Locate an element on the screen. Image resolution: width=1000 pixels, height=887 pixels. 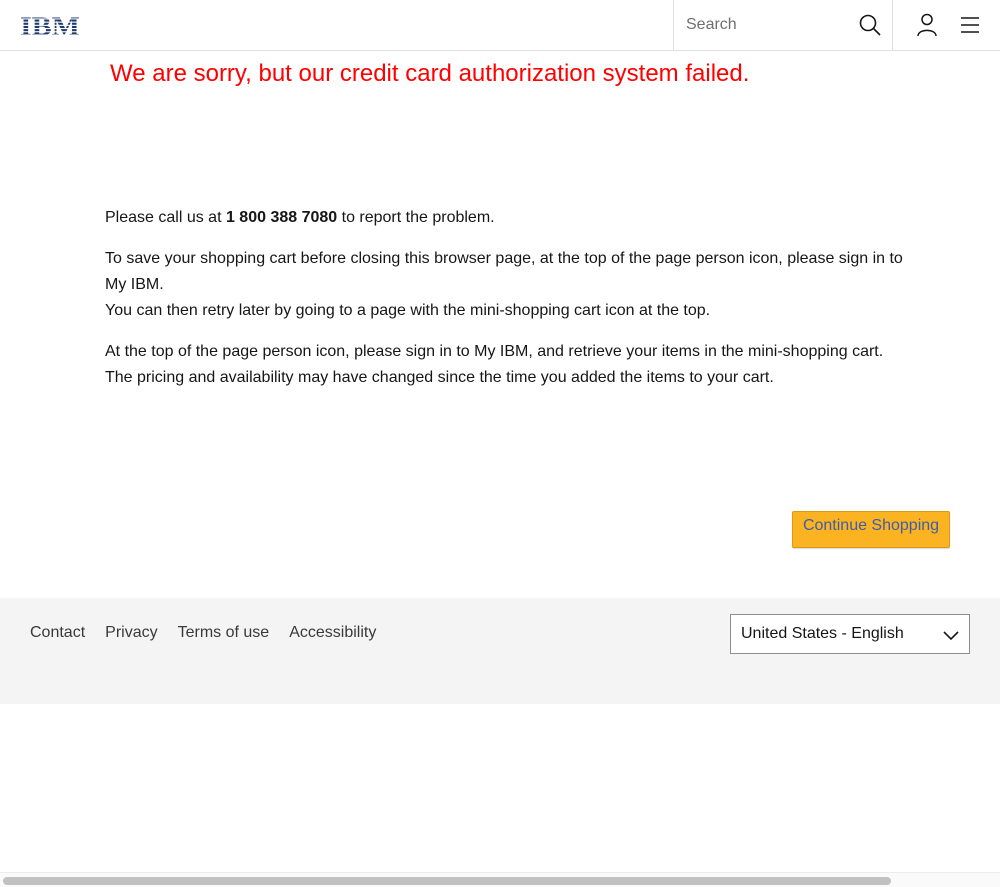
search-icon is located at coordinates (870, 25).